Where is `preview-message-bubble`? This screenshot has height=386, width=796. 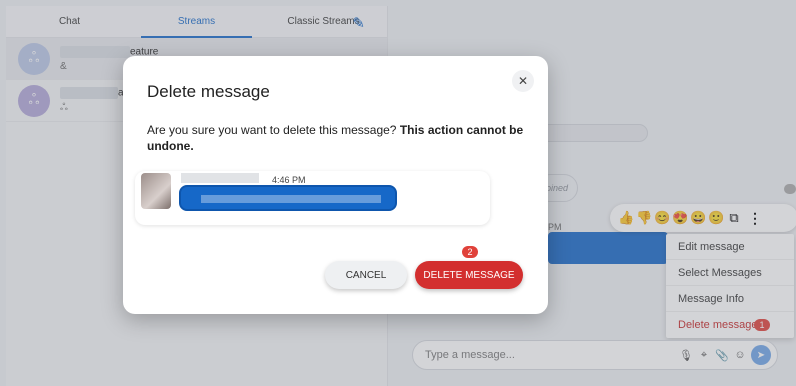 preview-message-bubble is located at coordinates (288, 198).